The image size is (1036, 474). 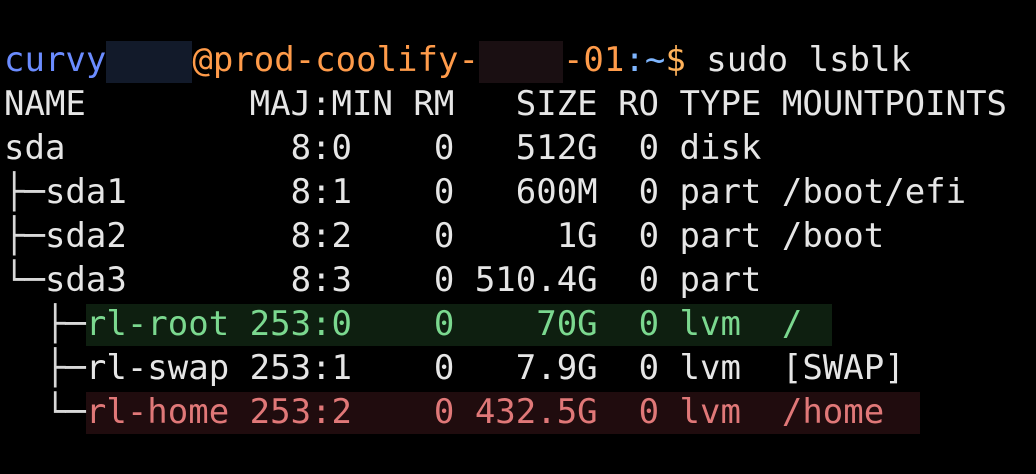 I want to click on prompt-user: curvy, so click(x=55, y=60).